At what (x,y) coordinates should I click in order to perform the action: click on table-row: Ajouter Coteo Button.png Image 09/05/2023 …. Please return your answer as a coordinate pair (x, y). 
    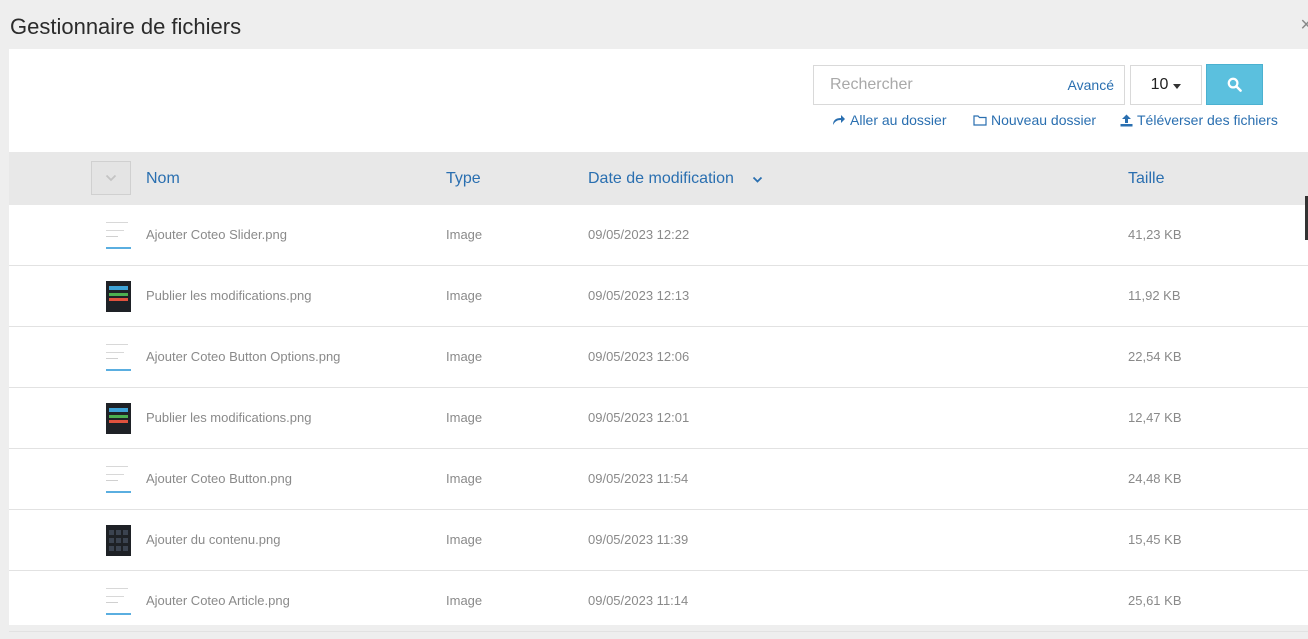
    Looking at the image, I should click on (658, 479).